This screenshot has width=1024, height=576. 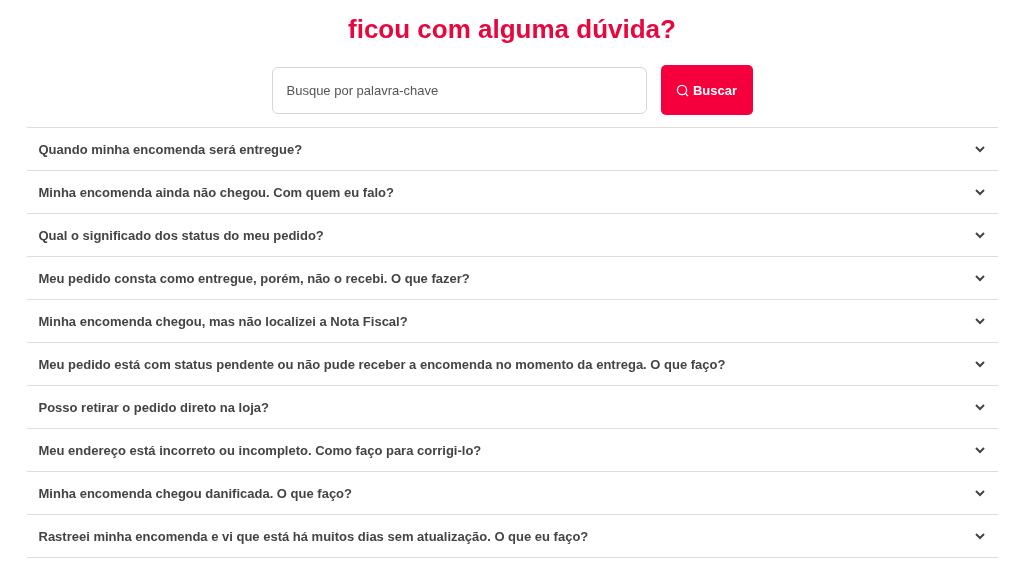 I want to click on faq-question: Minha encomenda chegou, mas não localizei a Nota Fiscal?, so click(x=223, y=321).